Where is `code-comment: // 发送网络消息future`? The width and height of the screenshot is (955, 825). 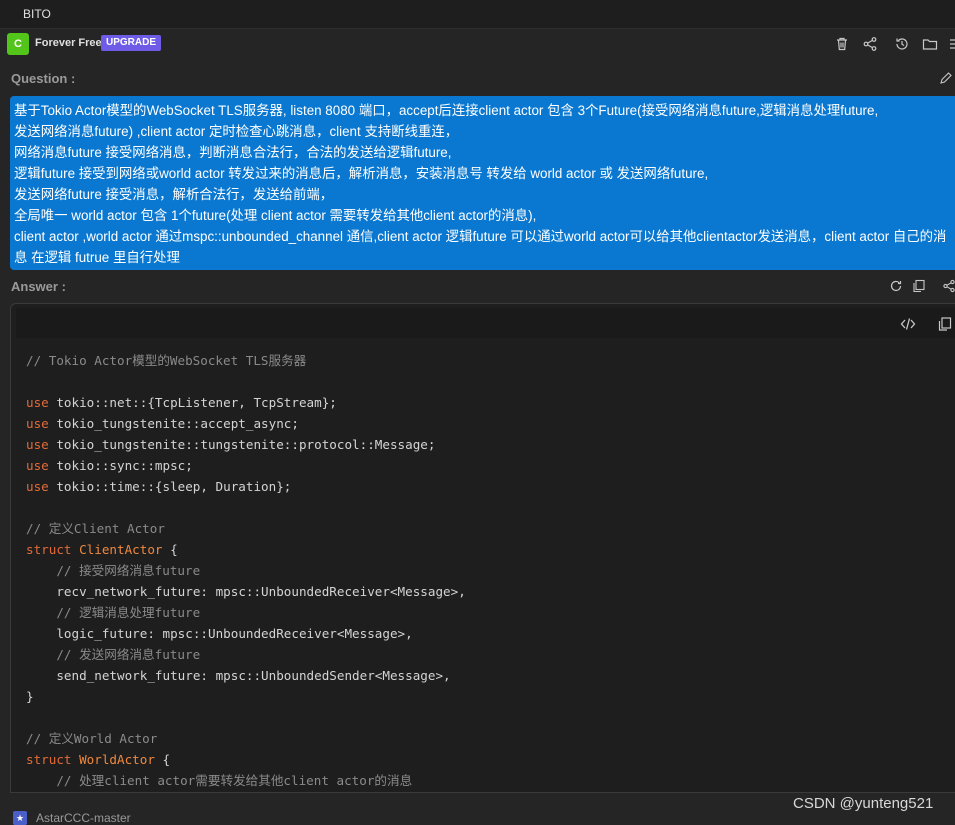
code-comment: // 发送网络消息future is located at coordinates (128, 654).